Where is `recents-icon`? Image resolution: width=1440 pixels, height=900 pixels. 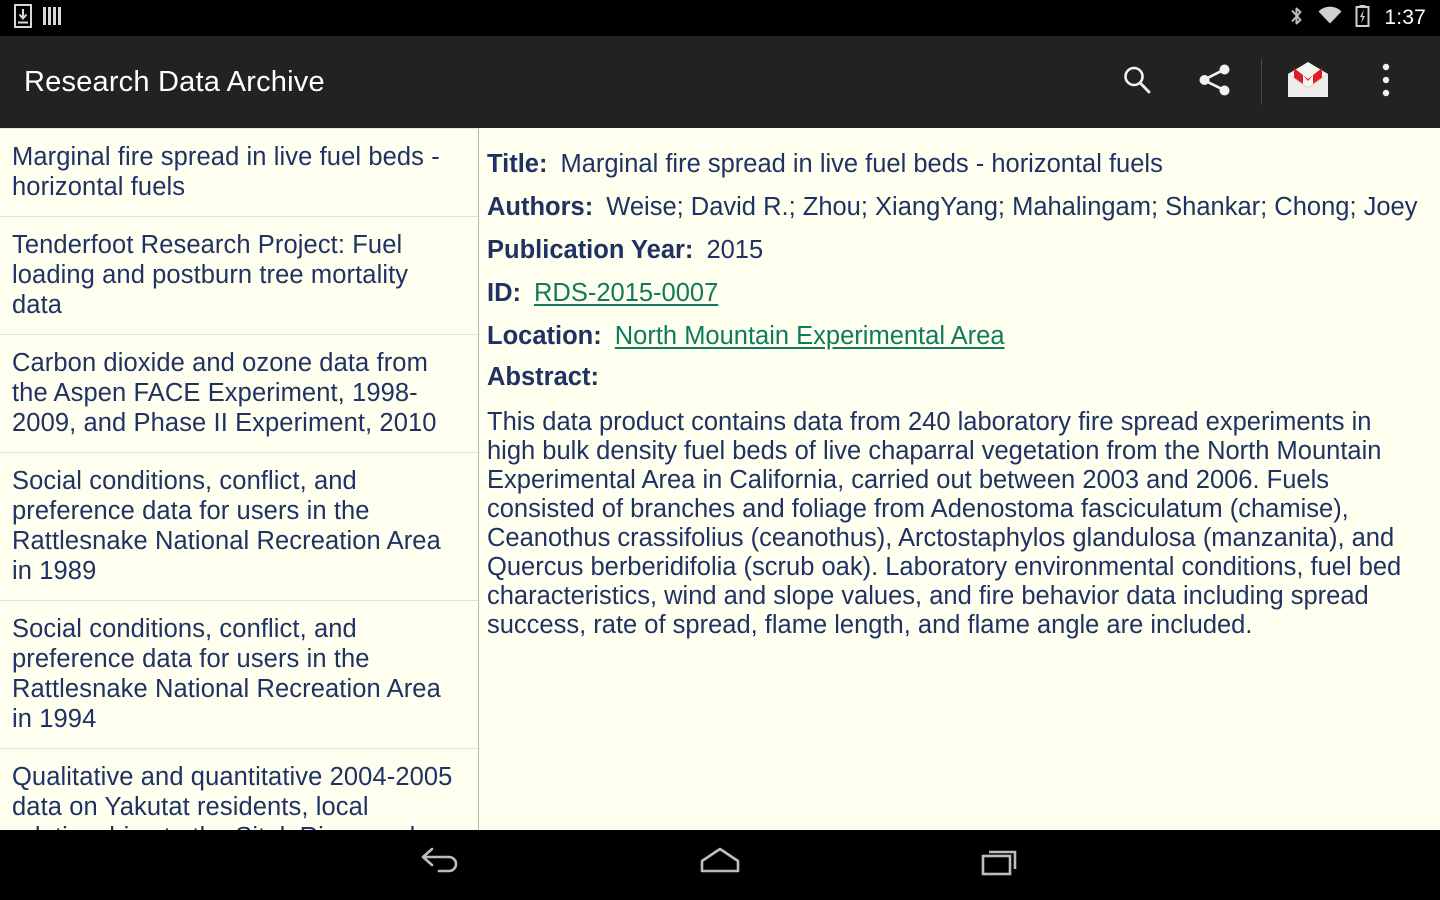 recents-icon is located at coordinates (1000, 865).